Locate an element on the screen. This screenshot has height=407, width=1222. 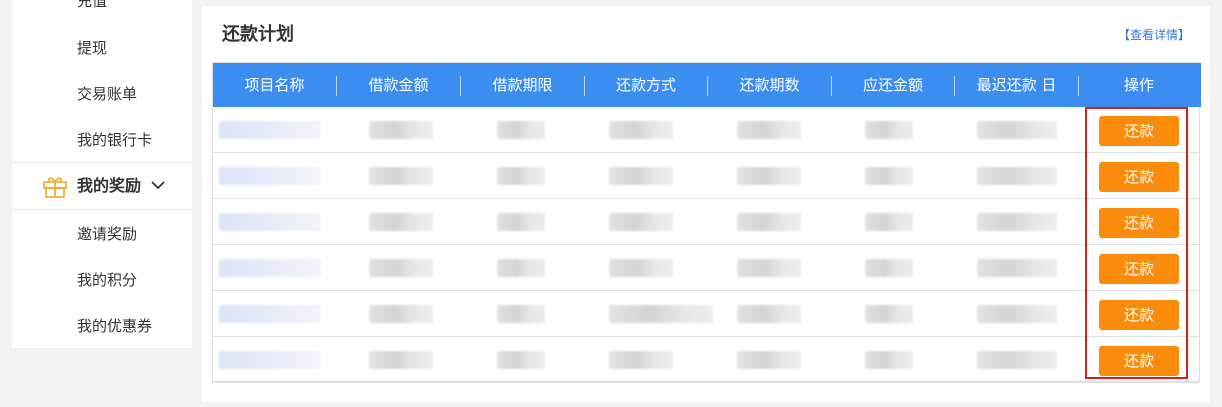
column-header-repayment-method: 还款方式 is located at coordinates (645, 85).